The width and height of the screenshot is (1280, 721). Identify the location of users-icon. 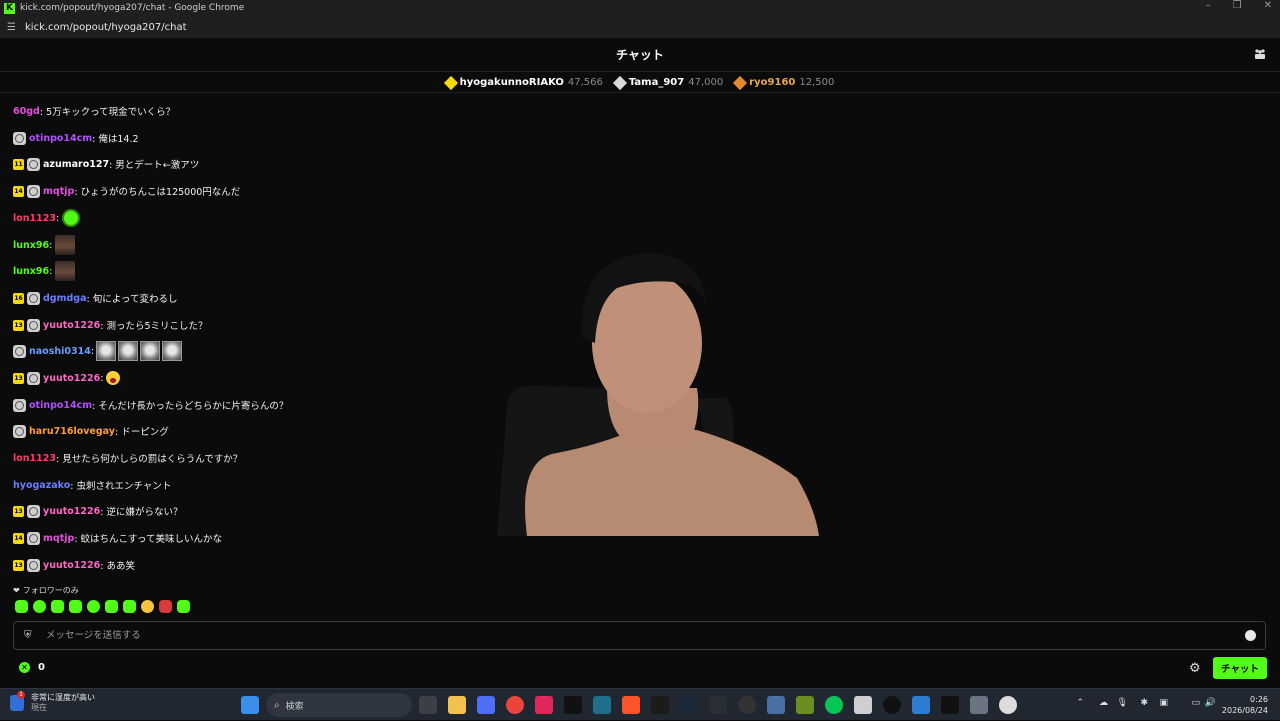
(1260, 54).